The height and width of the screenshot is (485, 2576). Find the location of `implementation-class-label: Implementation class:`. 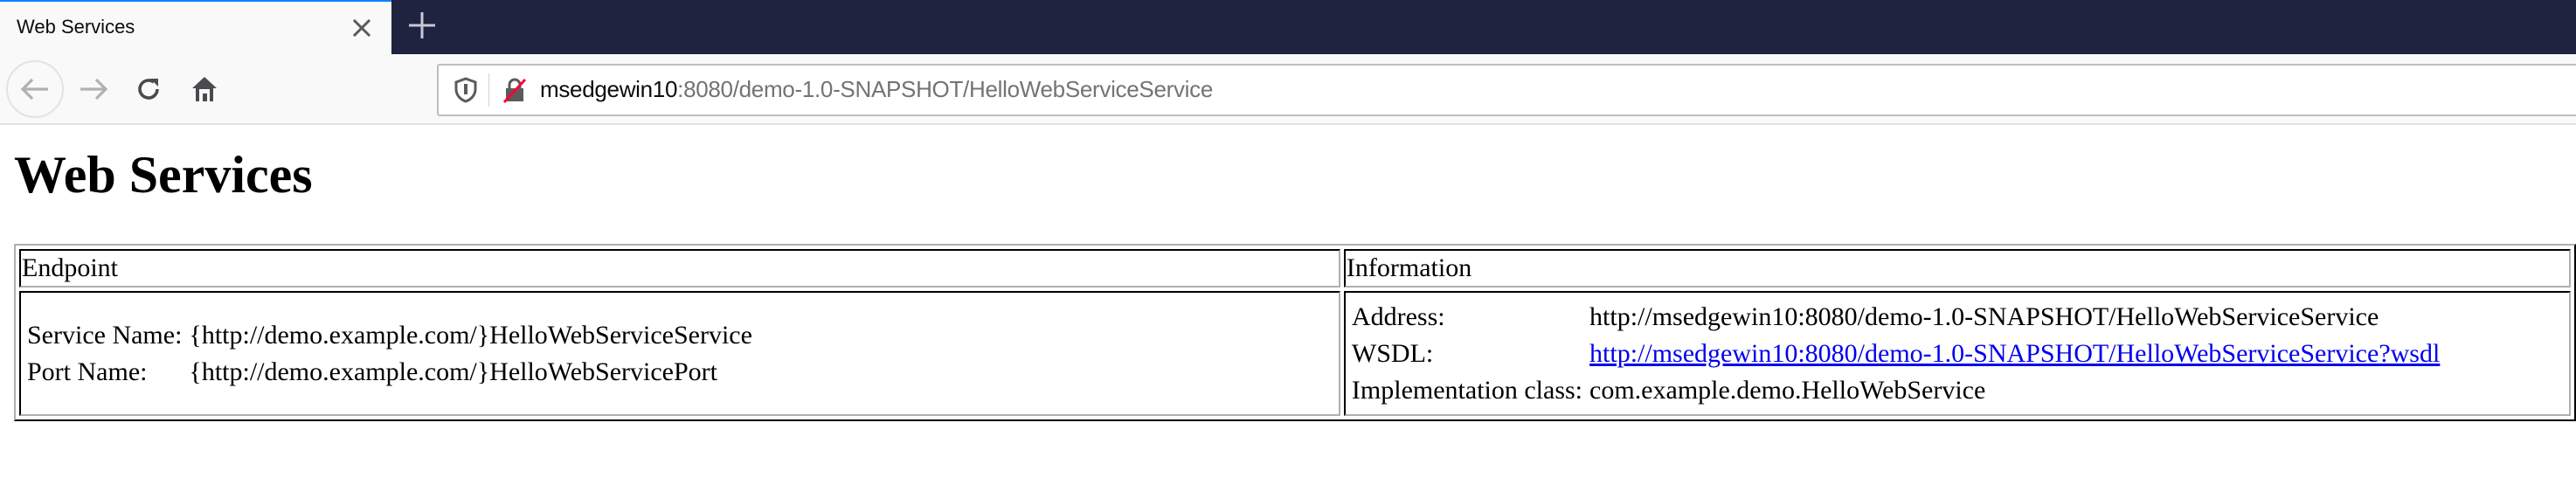

implementation-class-label: Implementation class: is located at coordinates (1467, 390).